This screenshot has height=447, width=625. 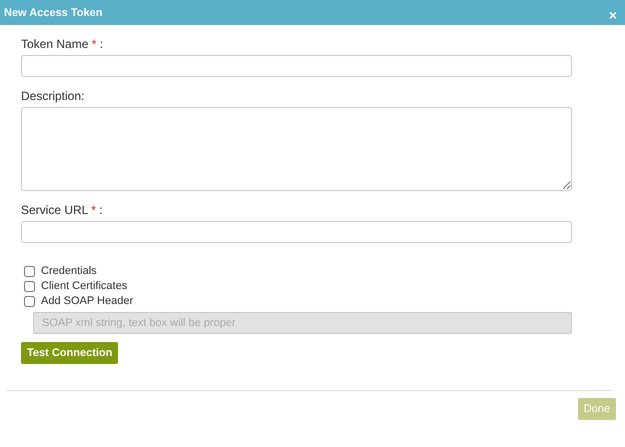 I want to click on field-label: Token Name * :, so click(x=62, y=44).